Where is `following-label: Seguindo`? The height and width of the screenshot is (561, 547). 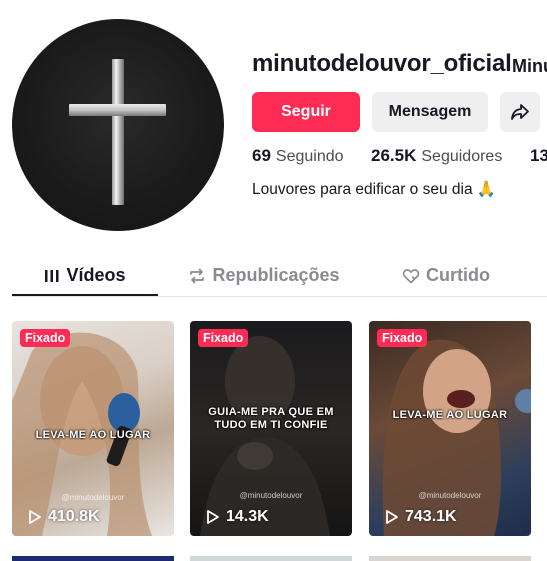
following-label: Seguindo is located at coordinates (309, 156).